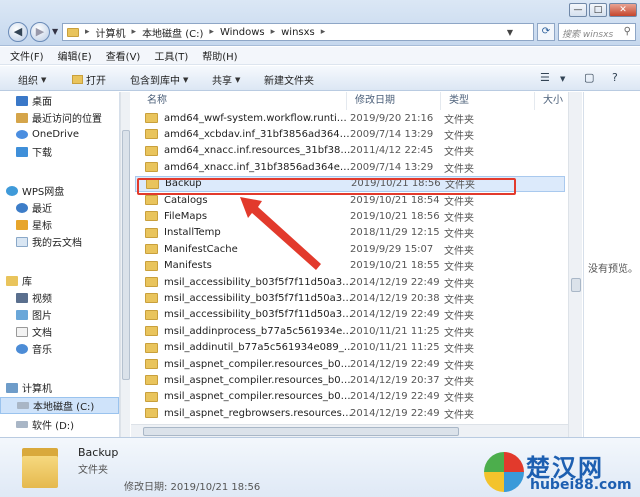 Image resolution: width=640 pixels, height=497 pixels. What do you see at coordinates (578, 10) in the screenshot?
I see `minimize-button: —` at bounding box center [578, 10].